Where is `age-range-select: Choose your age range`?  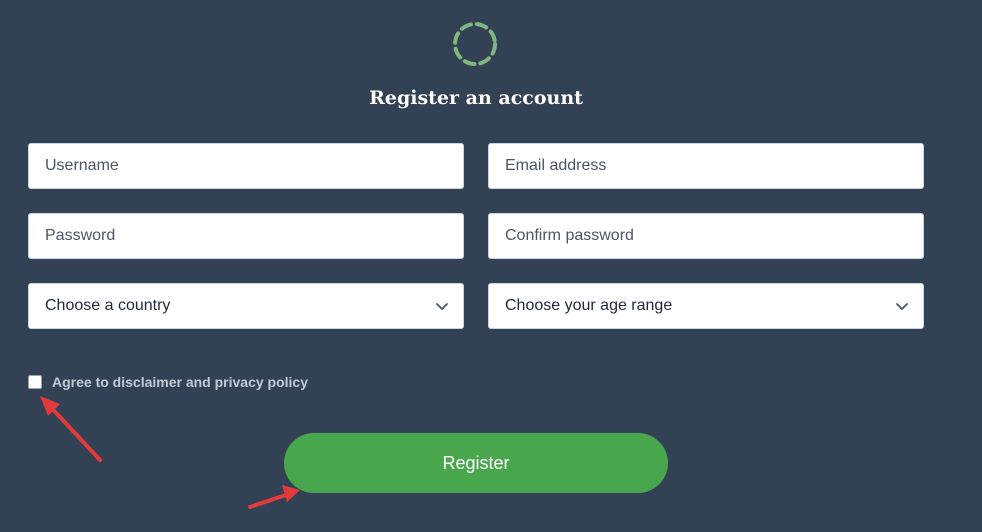
age-range-select: Choose your age range is located at coordinates (706, 306).